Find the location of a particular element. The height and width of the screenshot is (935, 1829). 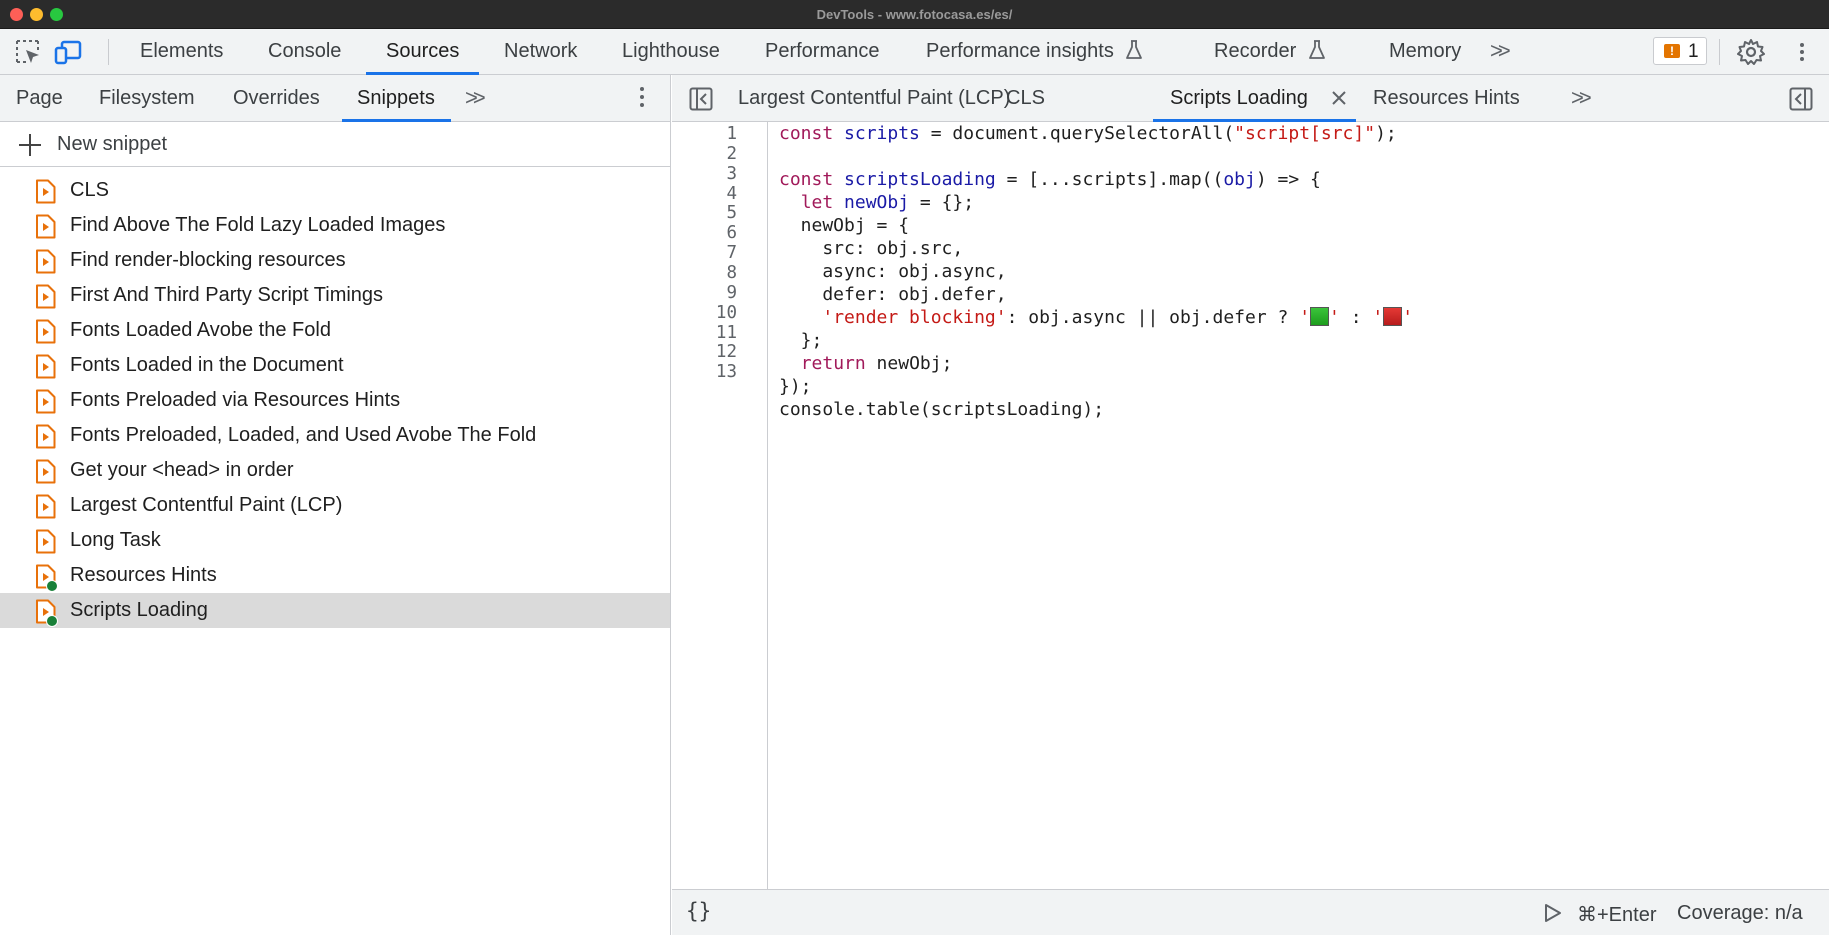

run-shortcut-label: ⌘+Enter is located at coordinates (1616, 914).